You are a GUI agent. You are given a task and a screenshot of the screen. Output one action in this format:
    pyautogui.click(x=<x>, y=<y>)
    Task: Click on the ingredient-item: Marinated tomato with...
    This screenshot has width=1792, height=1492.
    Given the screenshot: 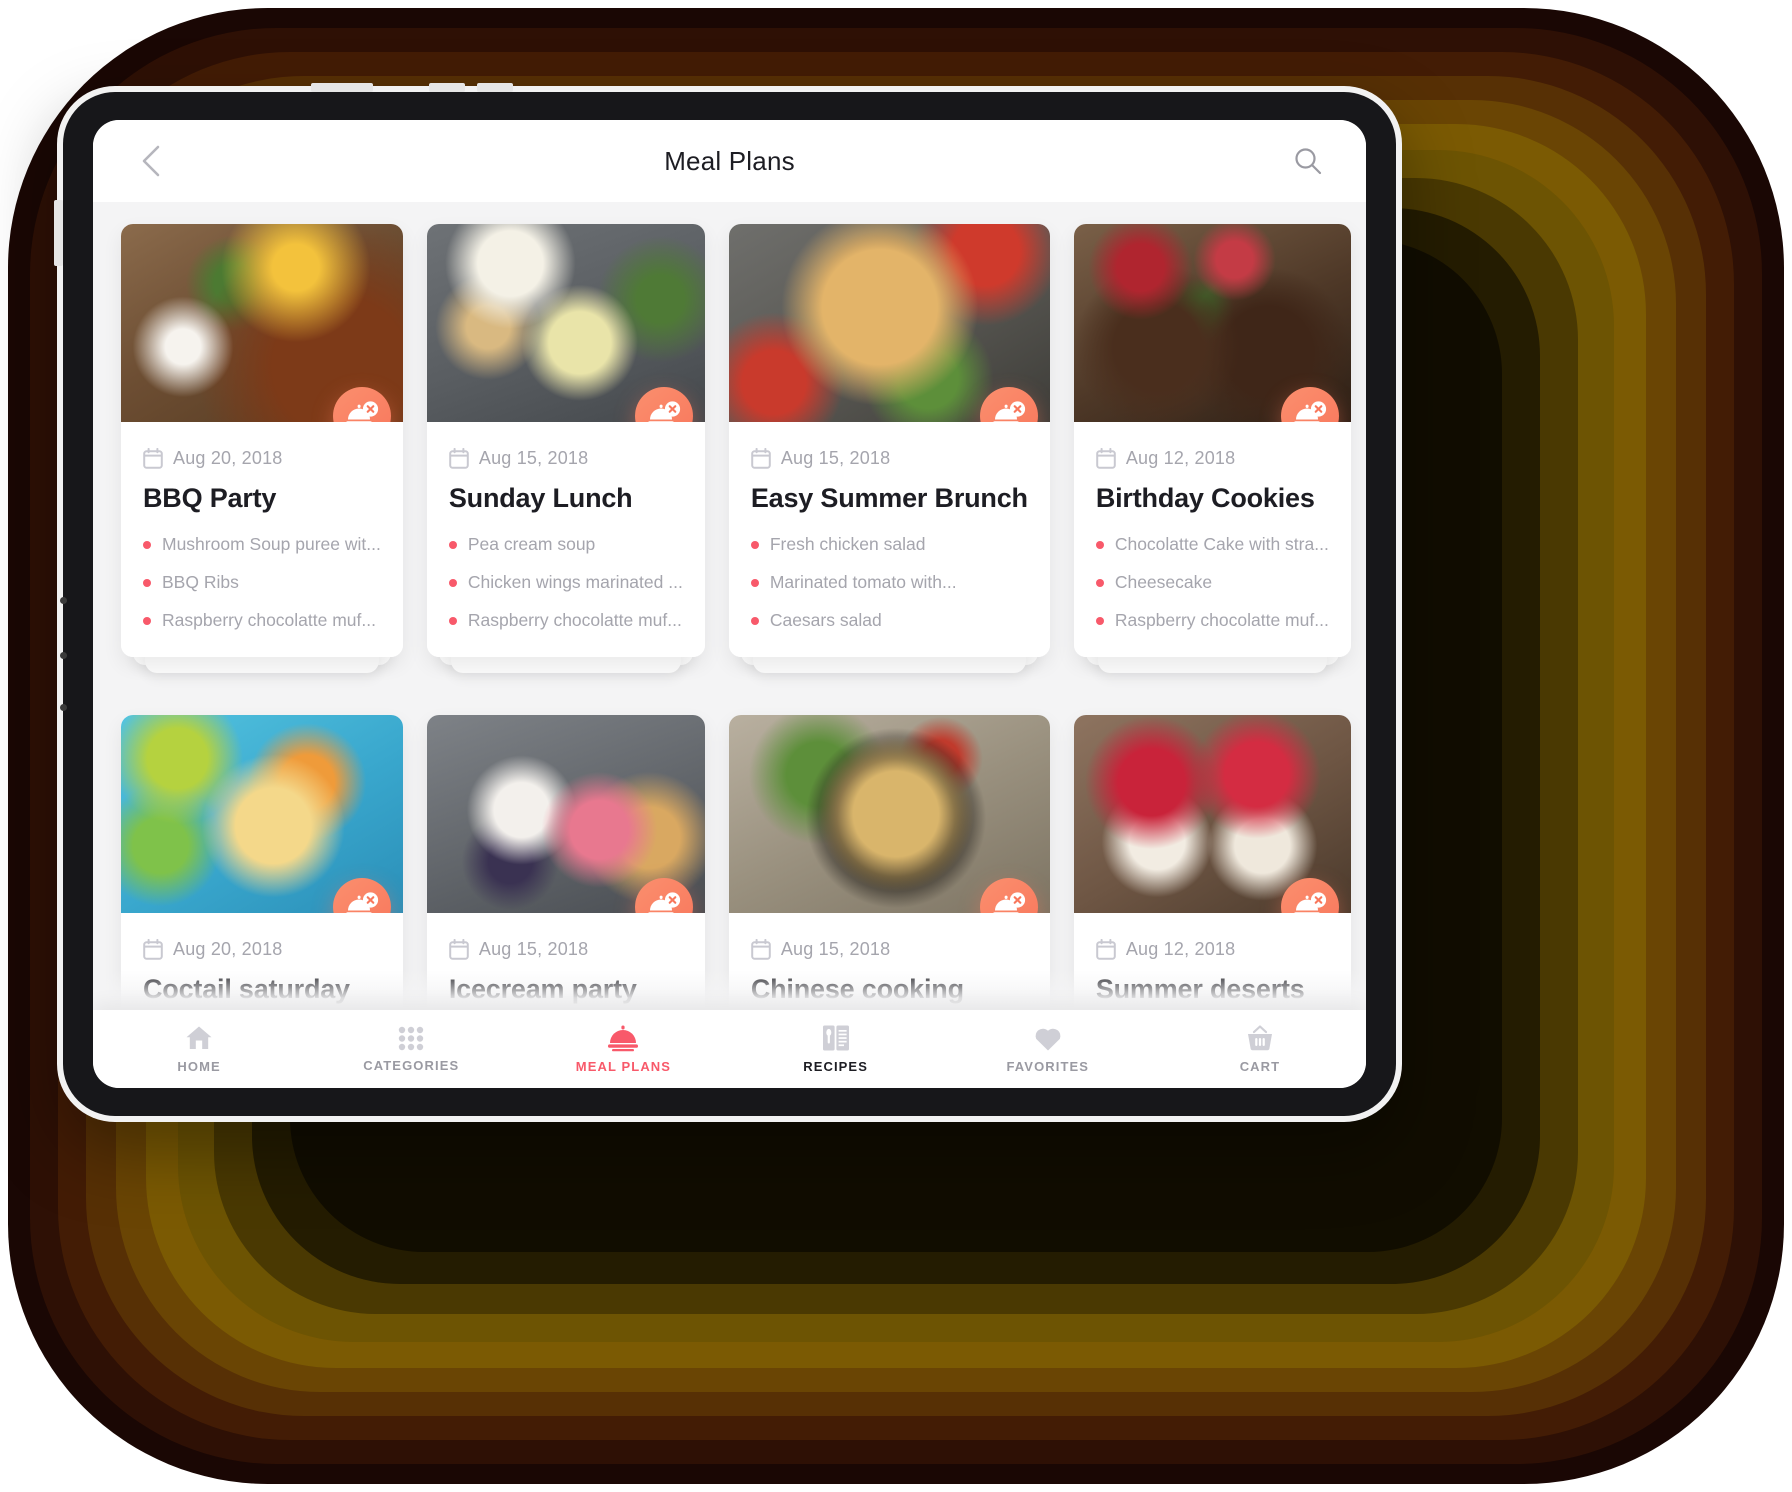 What is the action you would take?
    pyautogui.click(x=889, y=582)
    